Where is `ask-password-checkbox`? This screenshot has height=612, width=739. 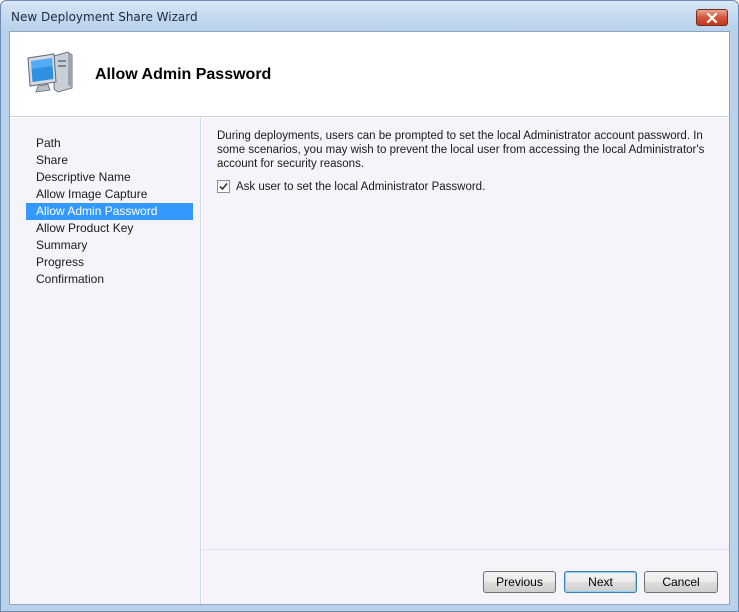 ask-password-checkbox is located at coordinates (223, 186).